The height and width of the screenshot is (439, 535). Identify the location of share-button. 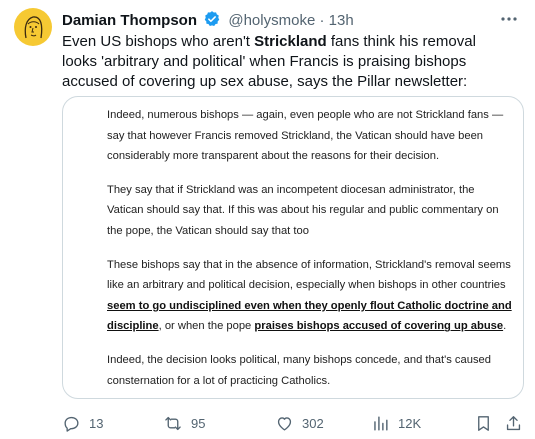
(513, 423).